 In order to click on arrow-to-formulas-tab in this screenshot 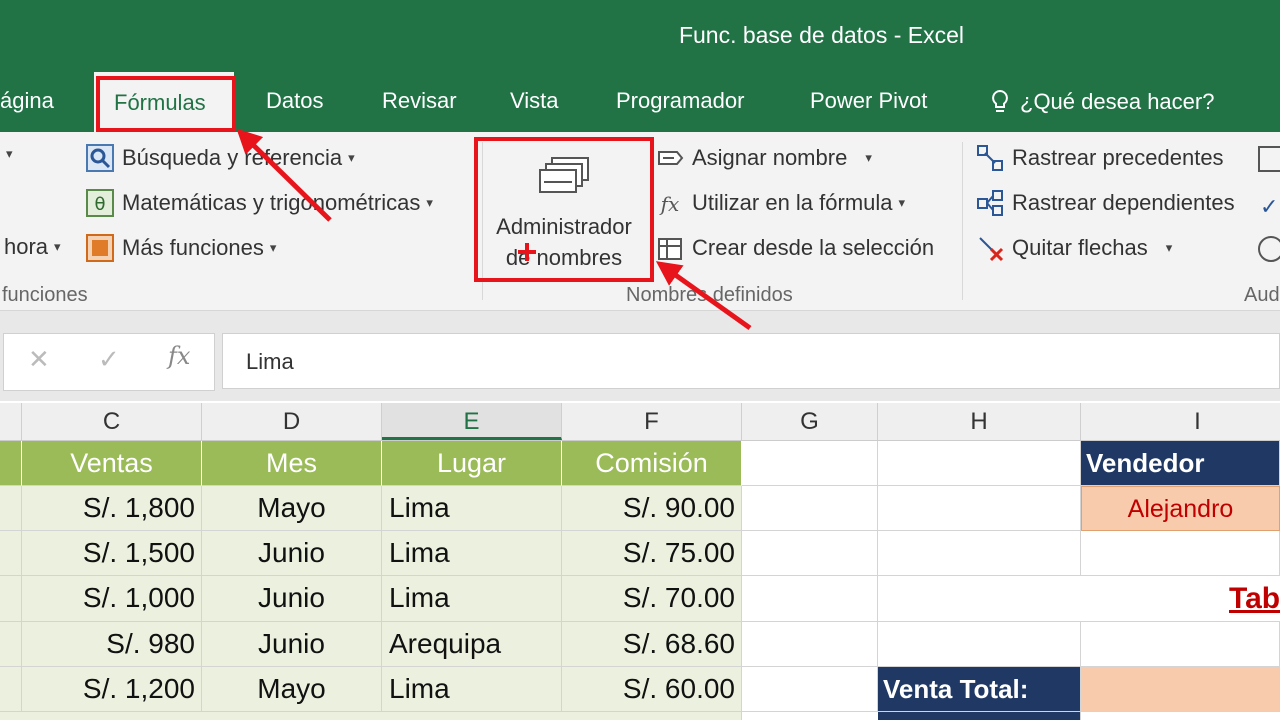, I will do `click(284, 175)`.